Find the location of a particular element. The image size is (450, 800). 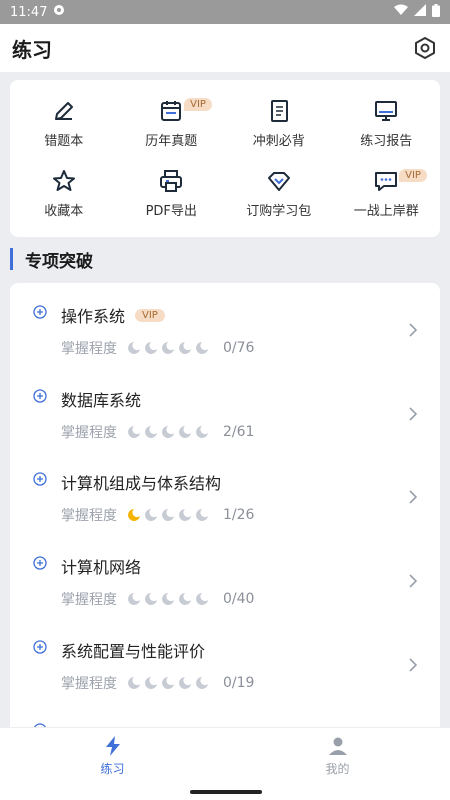

nav-tab-mine: 我的 is located at coordinates (337, 756).